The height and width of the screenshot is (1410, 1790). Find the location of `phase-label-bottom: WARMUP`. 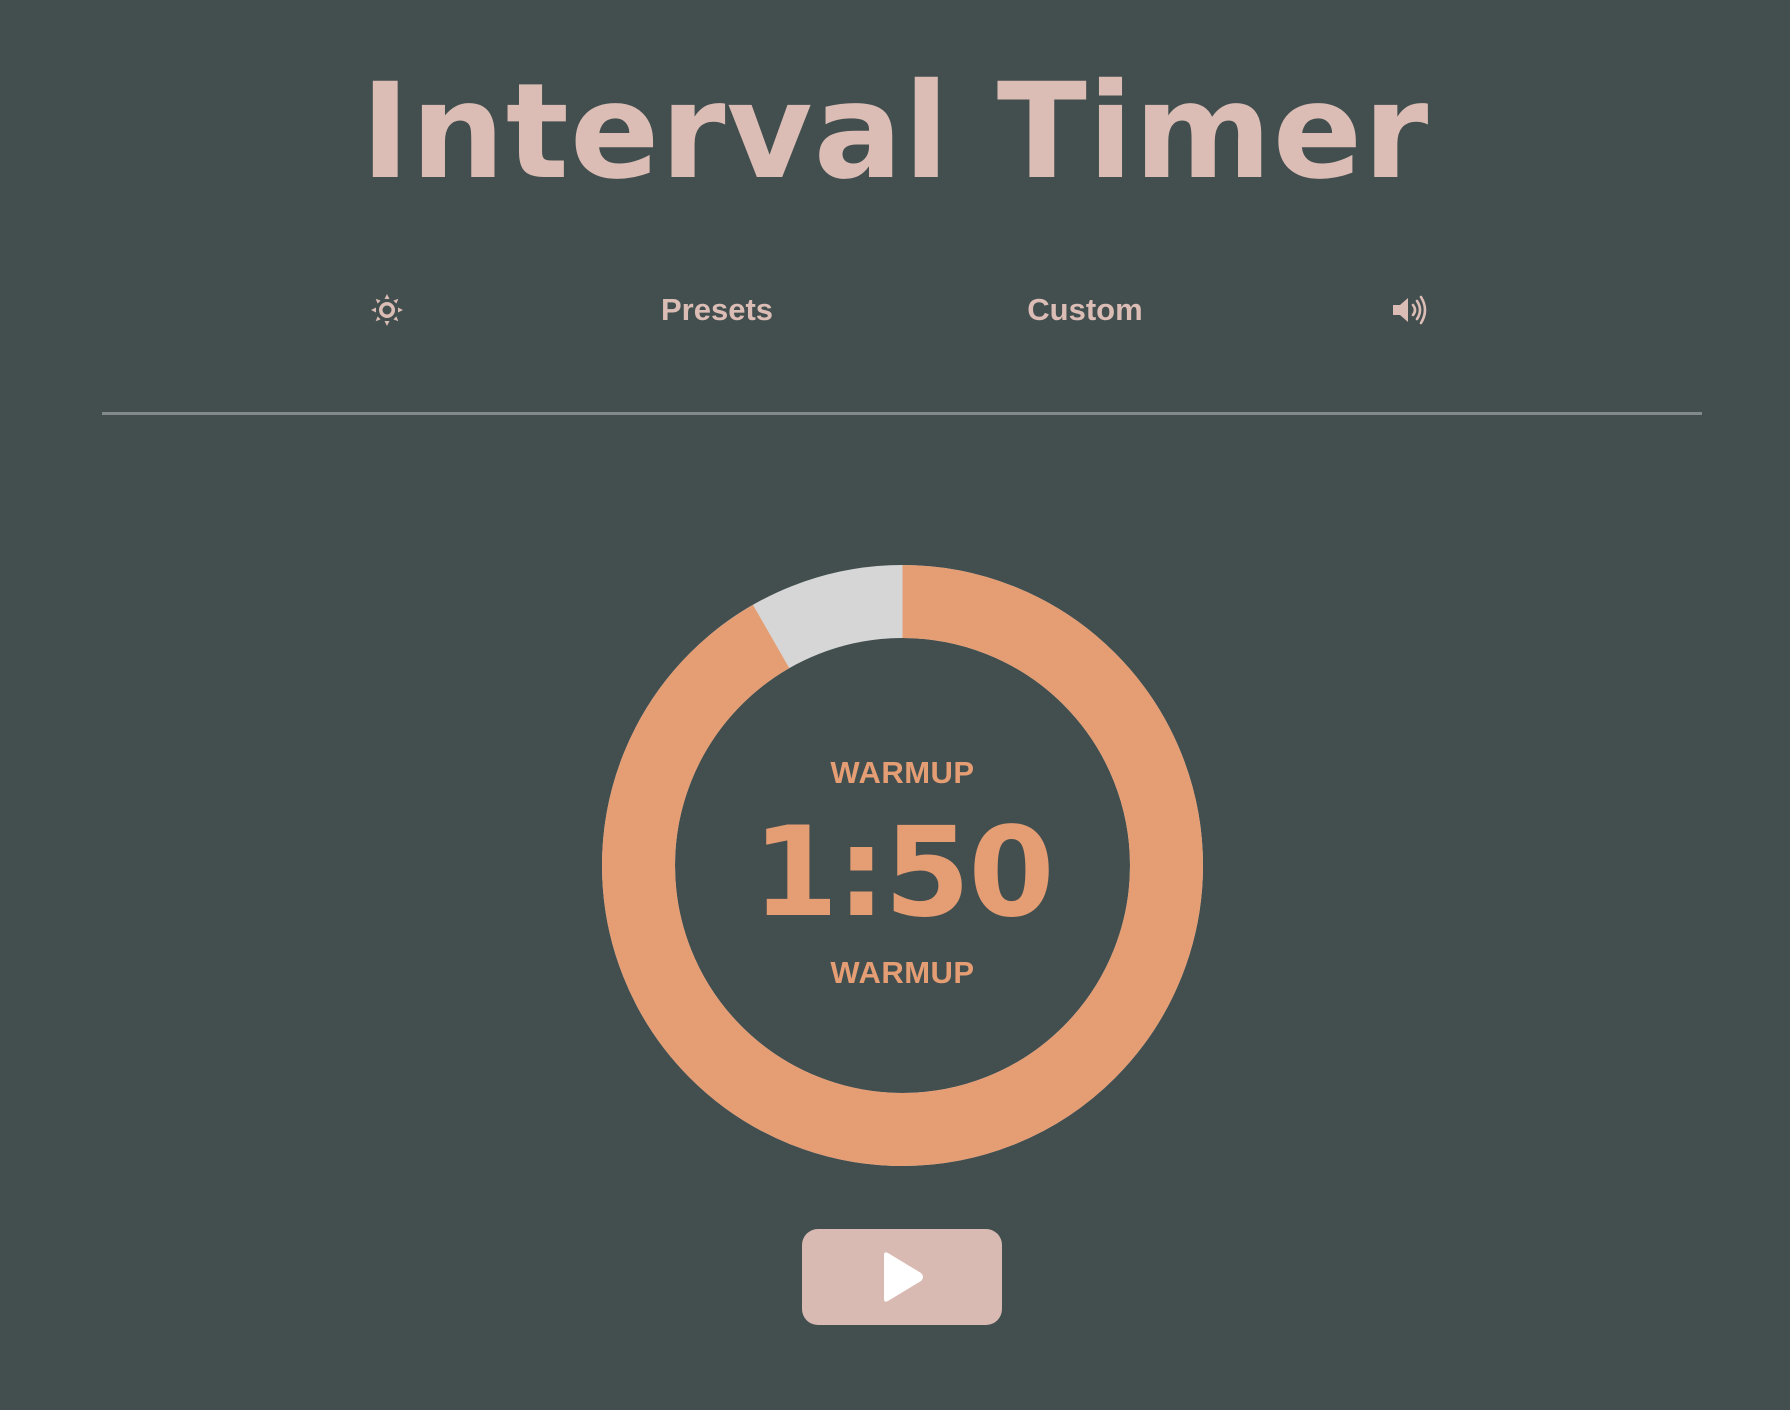

phase-label-bottom: WARMUP is located at coordinates (902, 972).